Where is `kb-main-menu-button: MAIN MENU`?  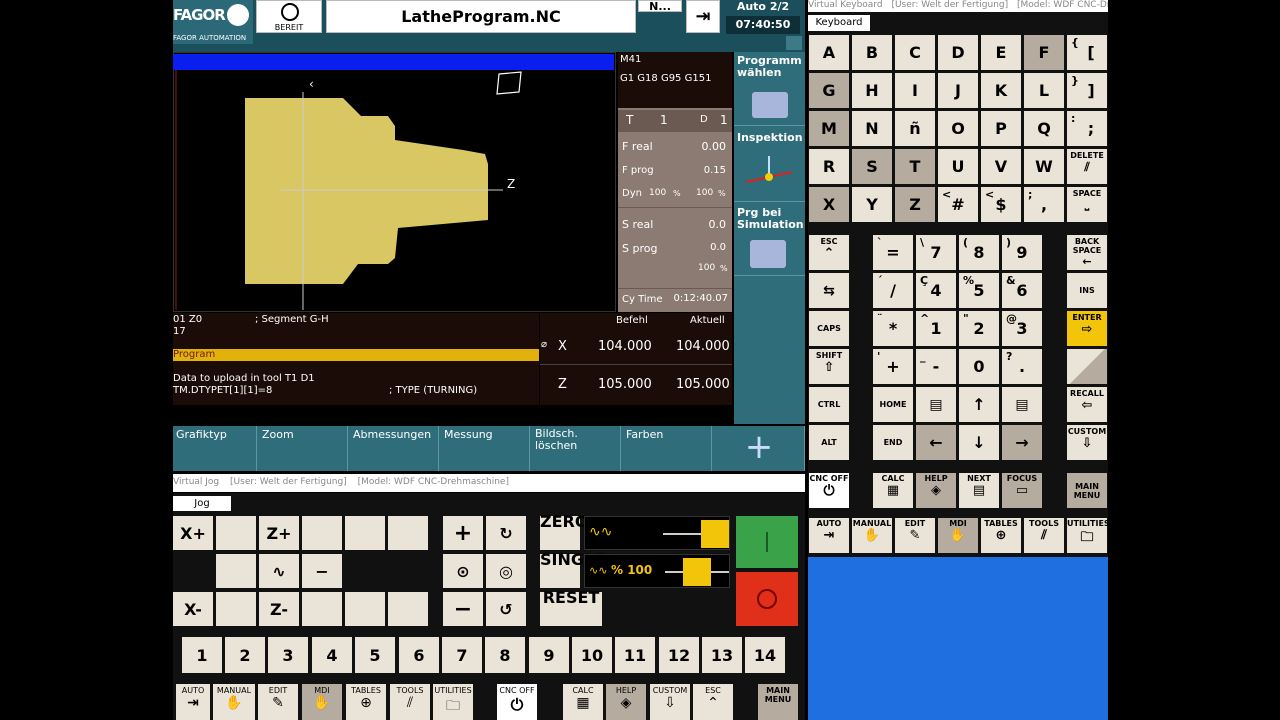 kb-main-menu-button: MAIN MENU is located at coordinates (1087, 490).